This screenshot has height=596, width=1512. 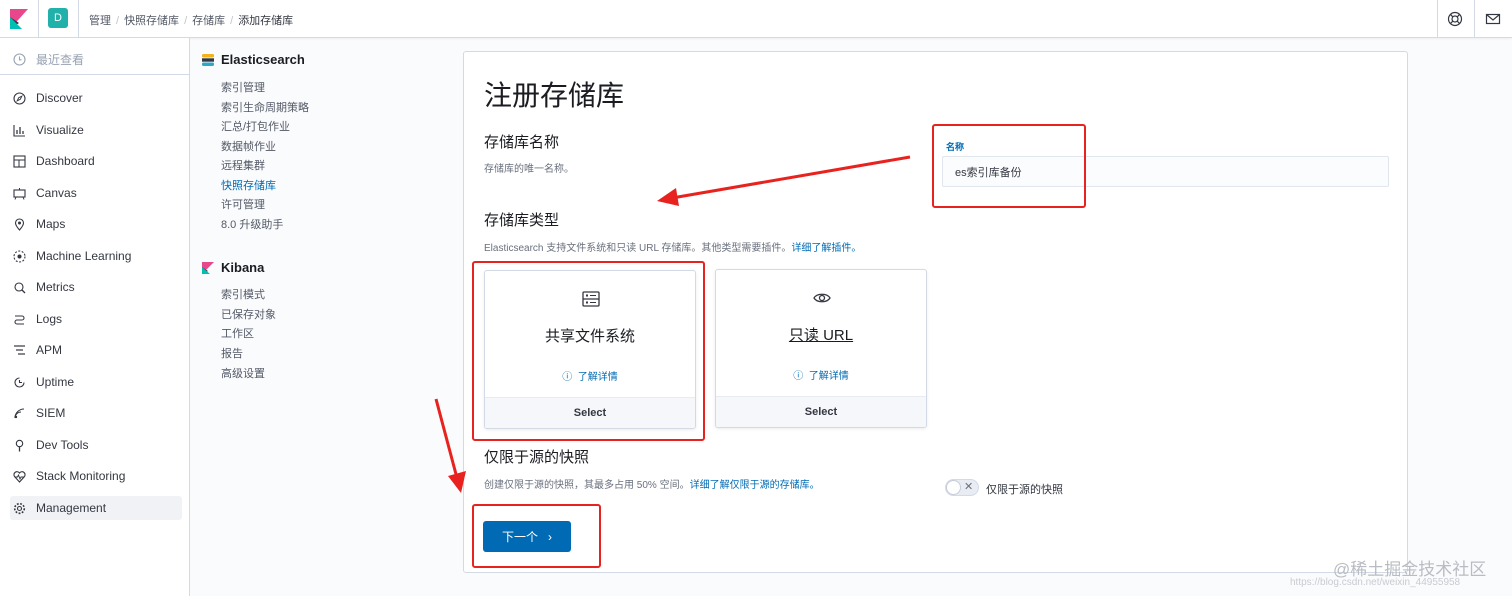 I want to click on gear-icon, so click(x=19, y=508).